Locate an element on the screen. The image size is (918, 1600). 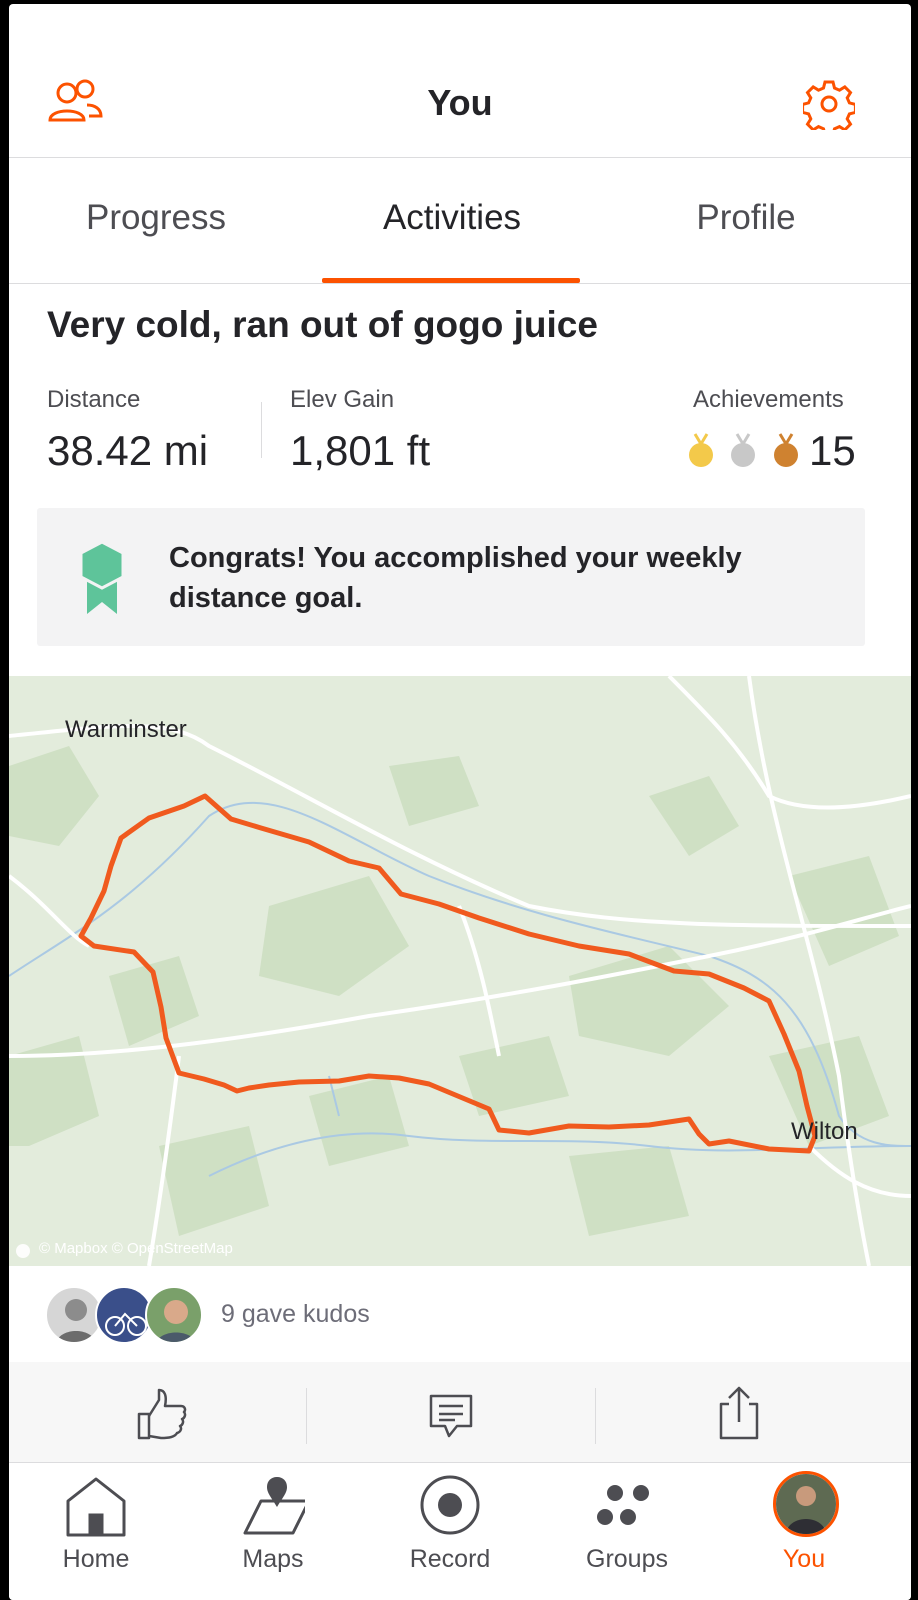
share-button is located at coordinates (739, 1413).